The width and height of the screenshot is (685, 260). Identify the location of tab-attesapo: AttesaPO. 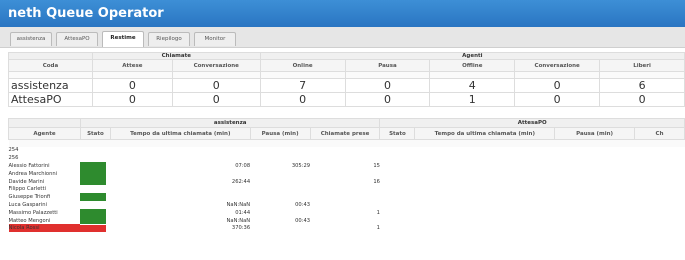
(77, 39).